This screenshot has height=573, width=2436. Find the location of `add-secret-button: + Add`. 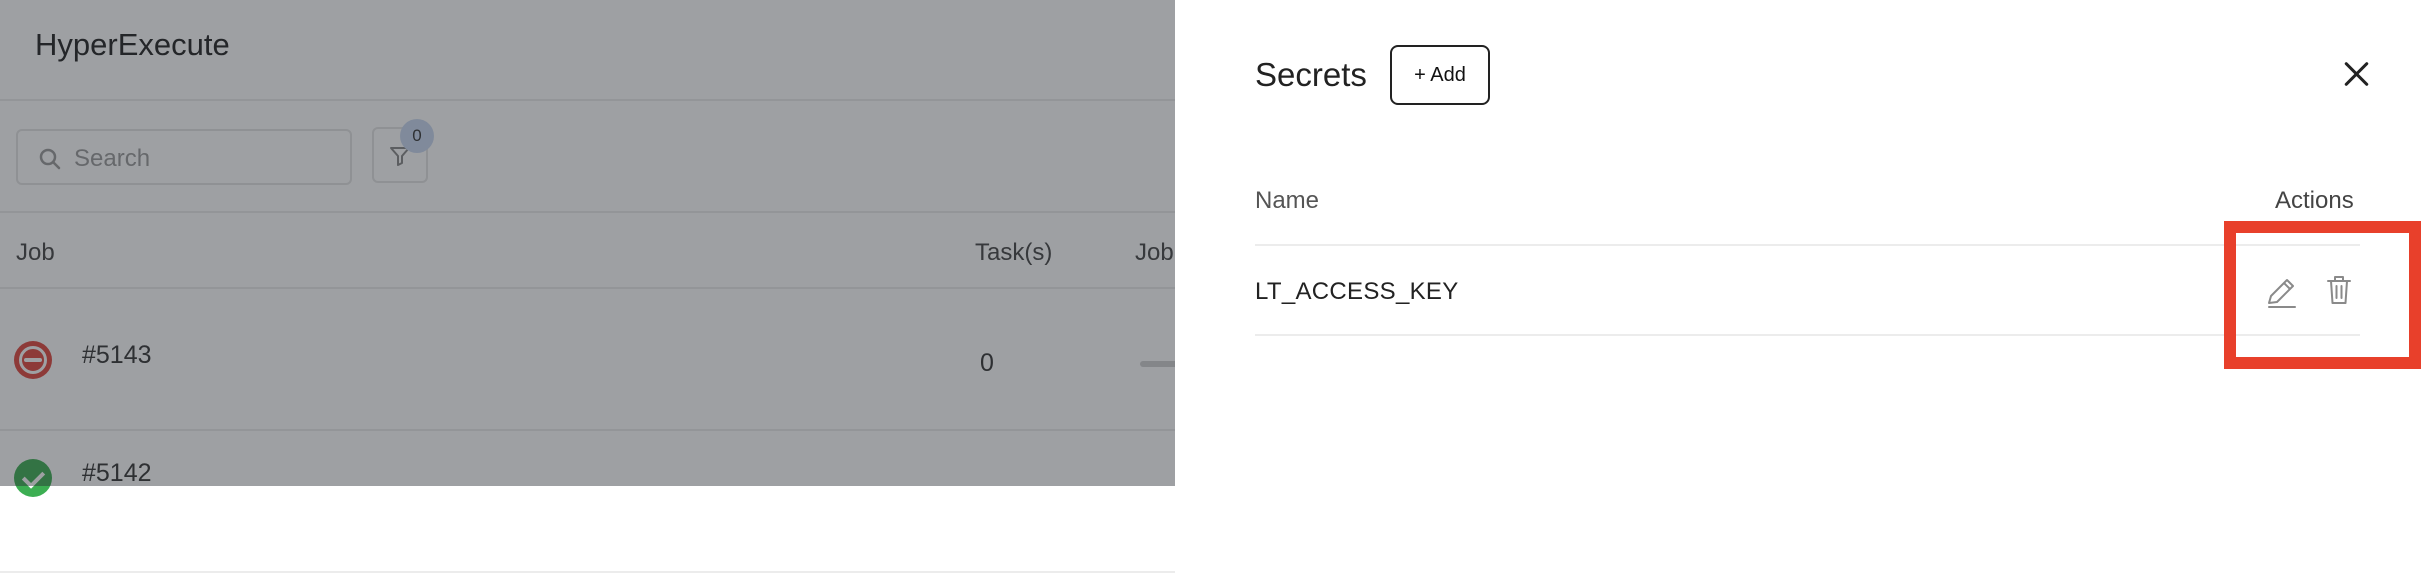

add-secret-button: + Add is located at coordinates (1440, 75).